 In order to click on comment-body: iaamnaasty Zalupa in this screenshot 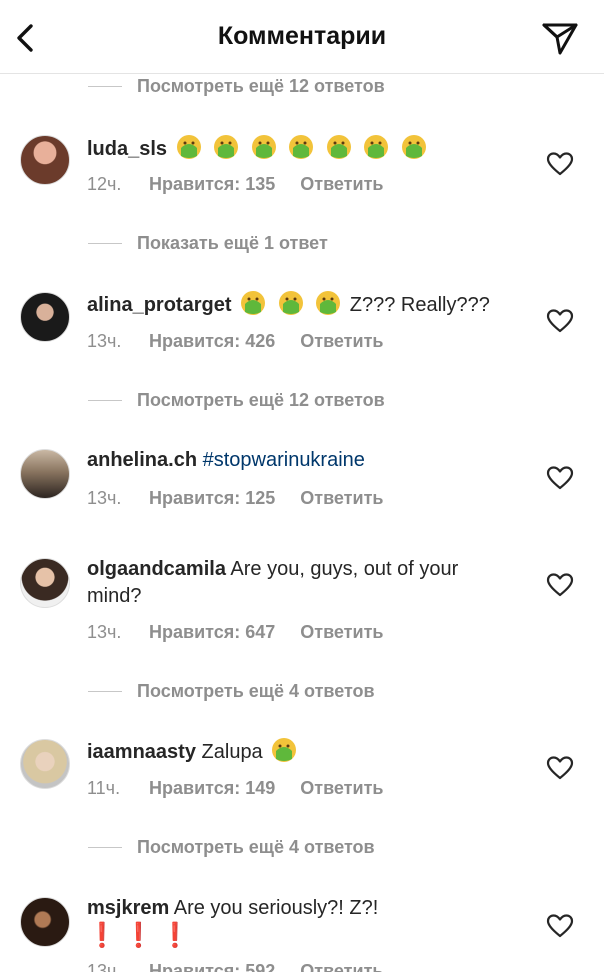, I will do `click(307, 751)`.